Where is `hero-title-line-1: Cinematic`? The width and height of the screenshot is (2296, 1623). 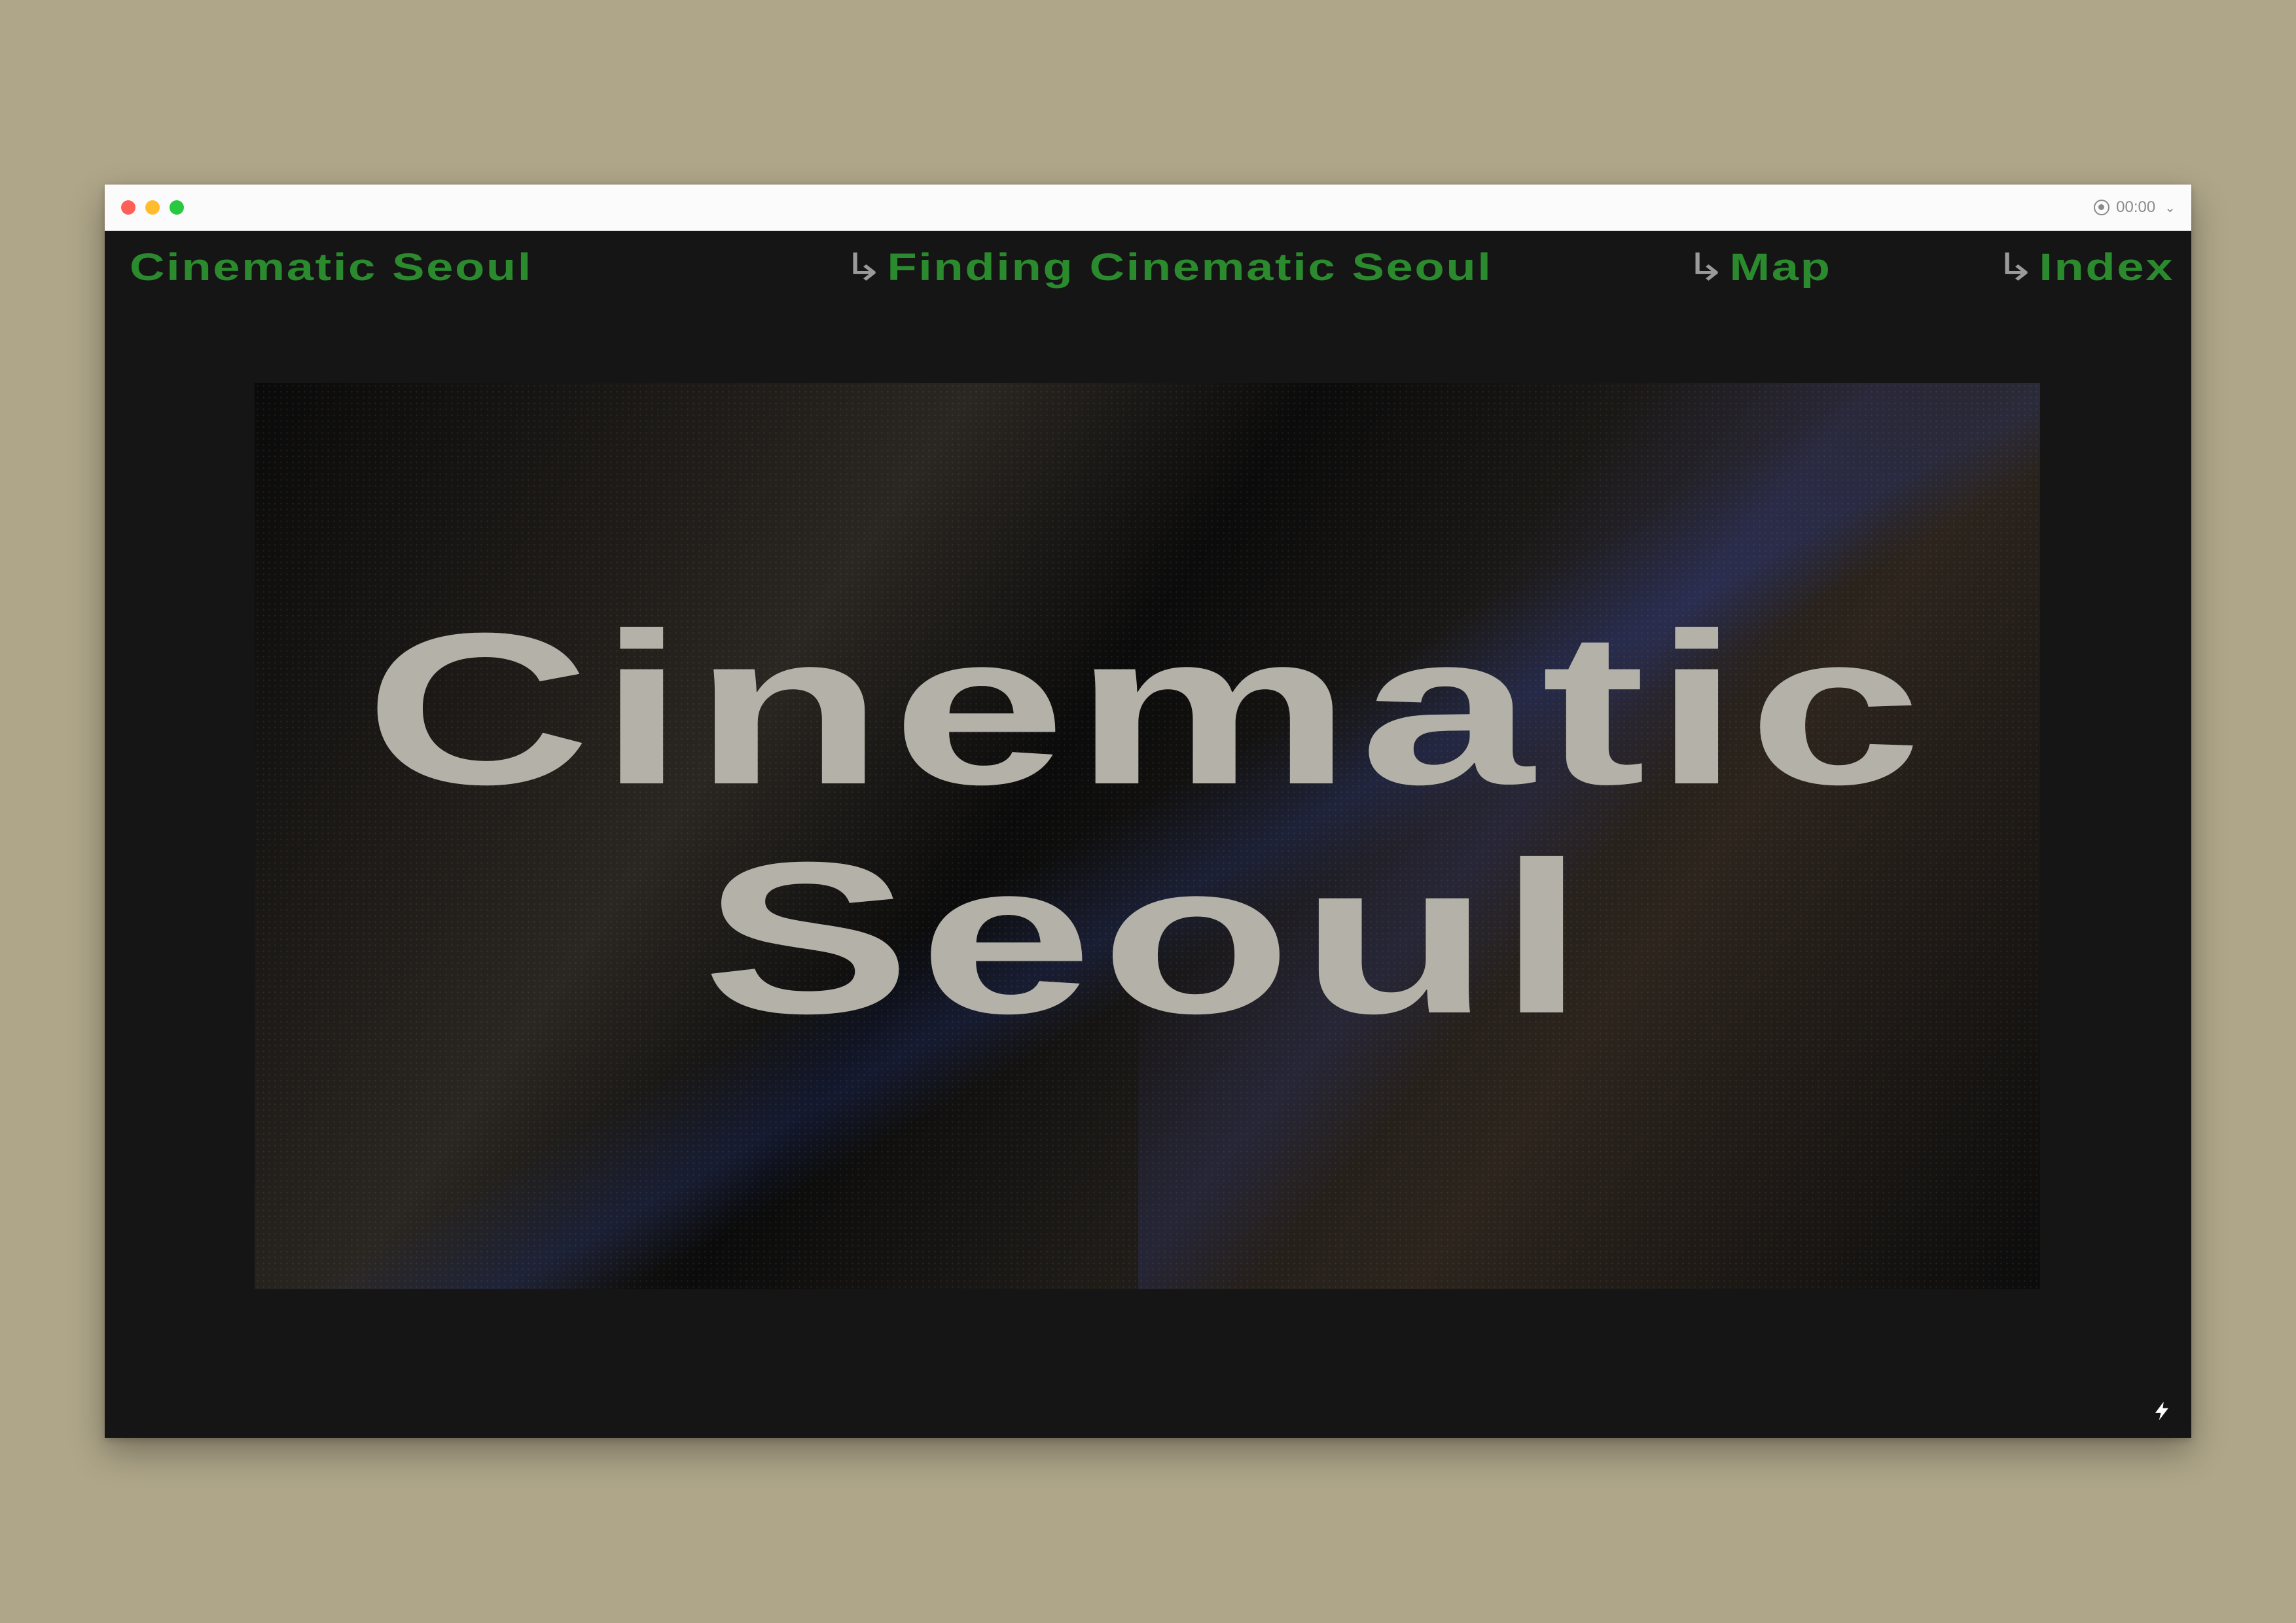
hero-title-line-1: Cinematic is located at coordinates (1147, 708).